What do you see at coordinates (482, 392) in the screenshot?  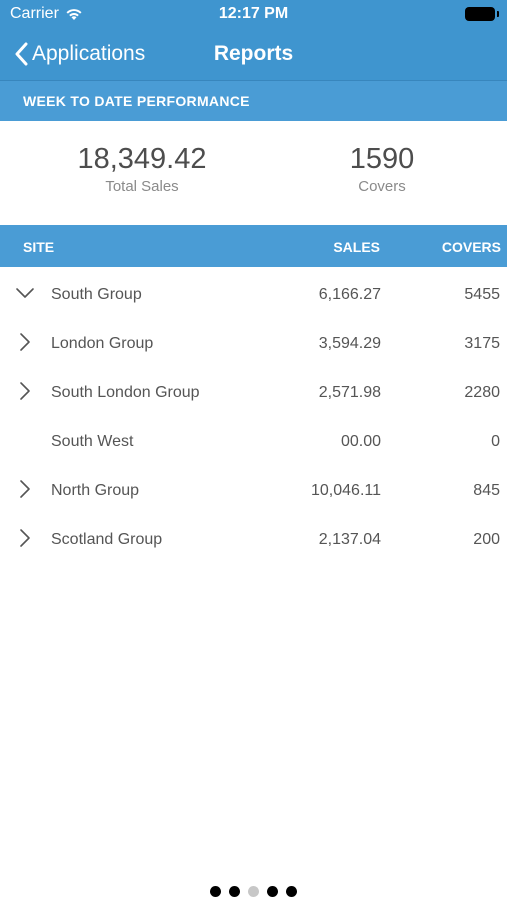 I see `covers-value: 2280` at bounding box center [482, 392].